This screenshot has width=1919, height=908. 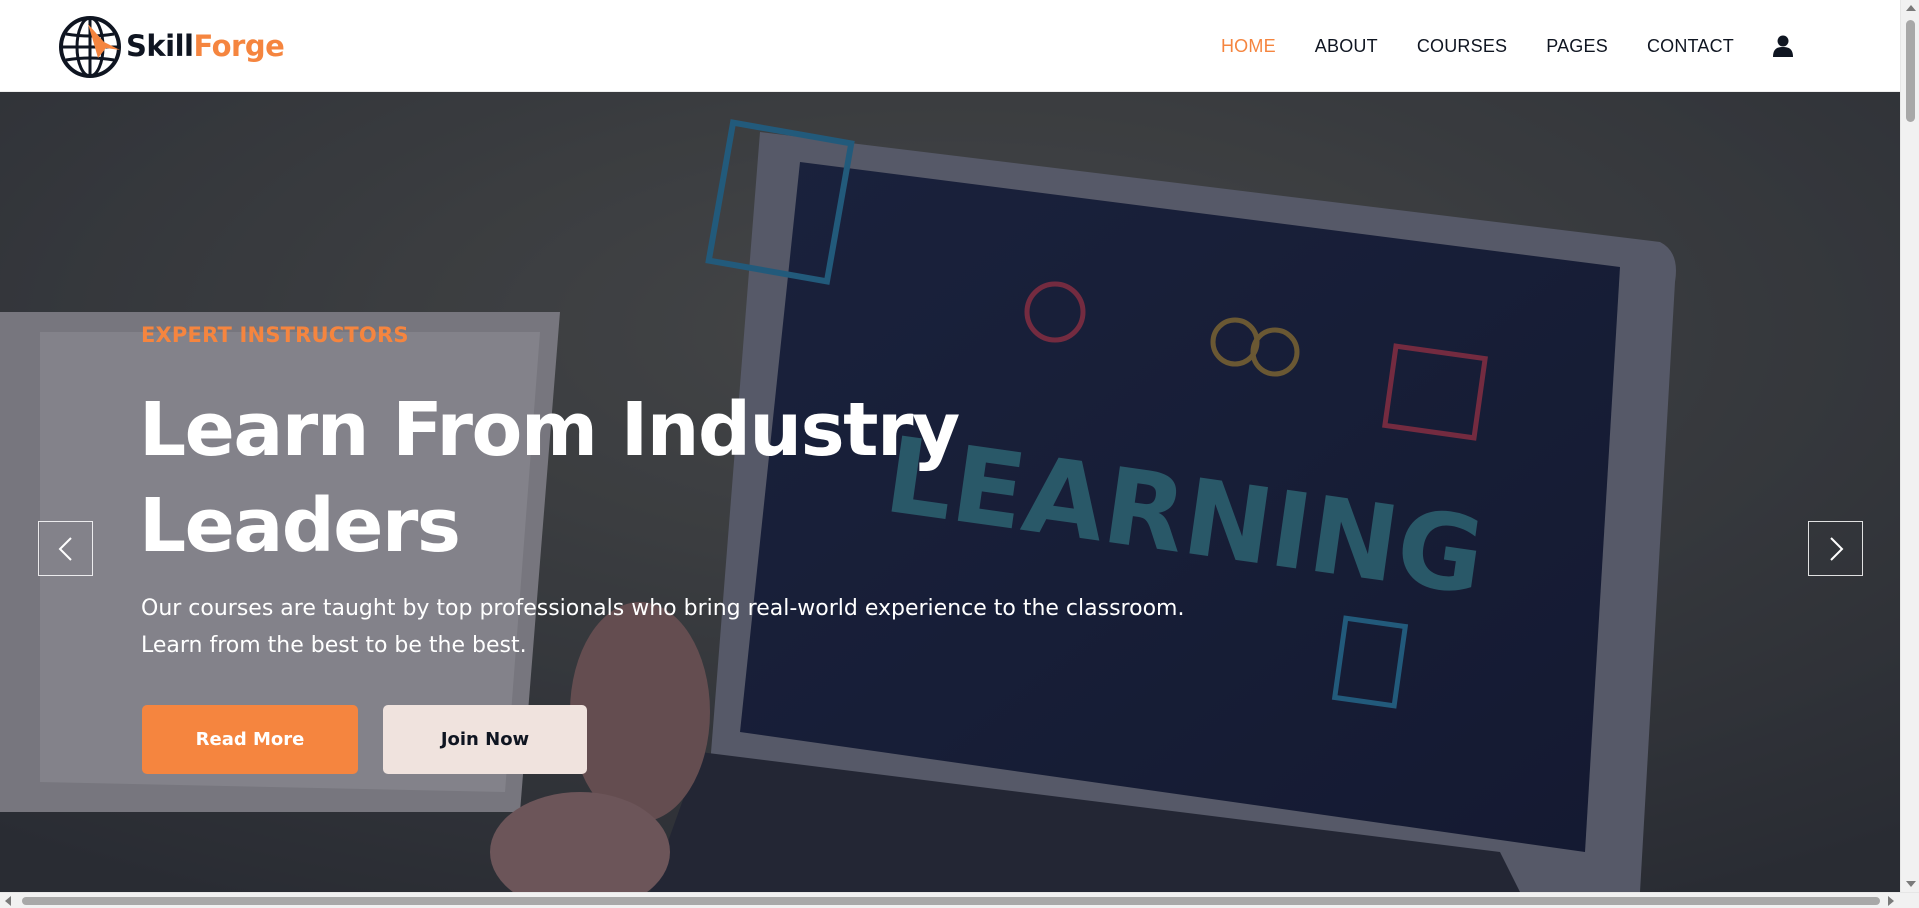 I want to click on chevron-left-icon, so click(x=65, y=548).